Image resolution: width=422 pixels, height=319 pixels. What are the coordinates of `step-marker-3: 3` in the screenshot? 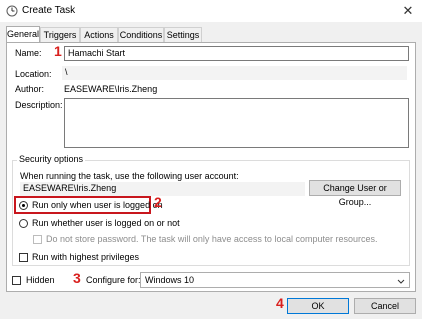 It's located at (77, 278).